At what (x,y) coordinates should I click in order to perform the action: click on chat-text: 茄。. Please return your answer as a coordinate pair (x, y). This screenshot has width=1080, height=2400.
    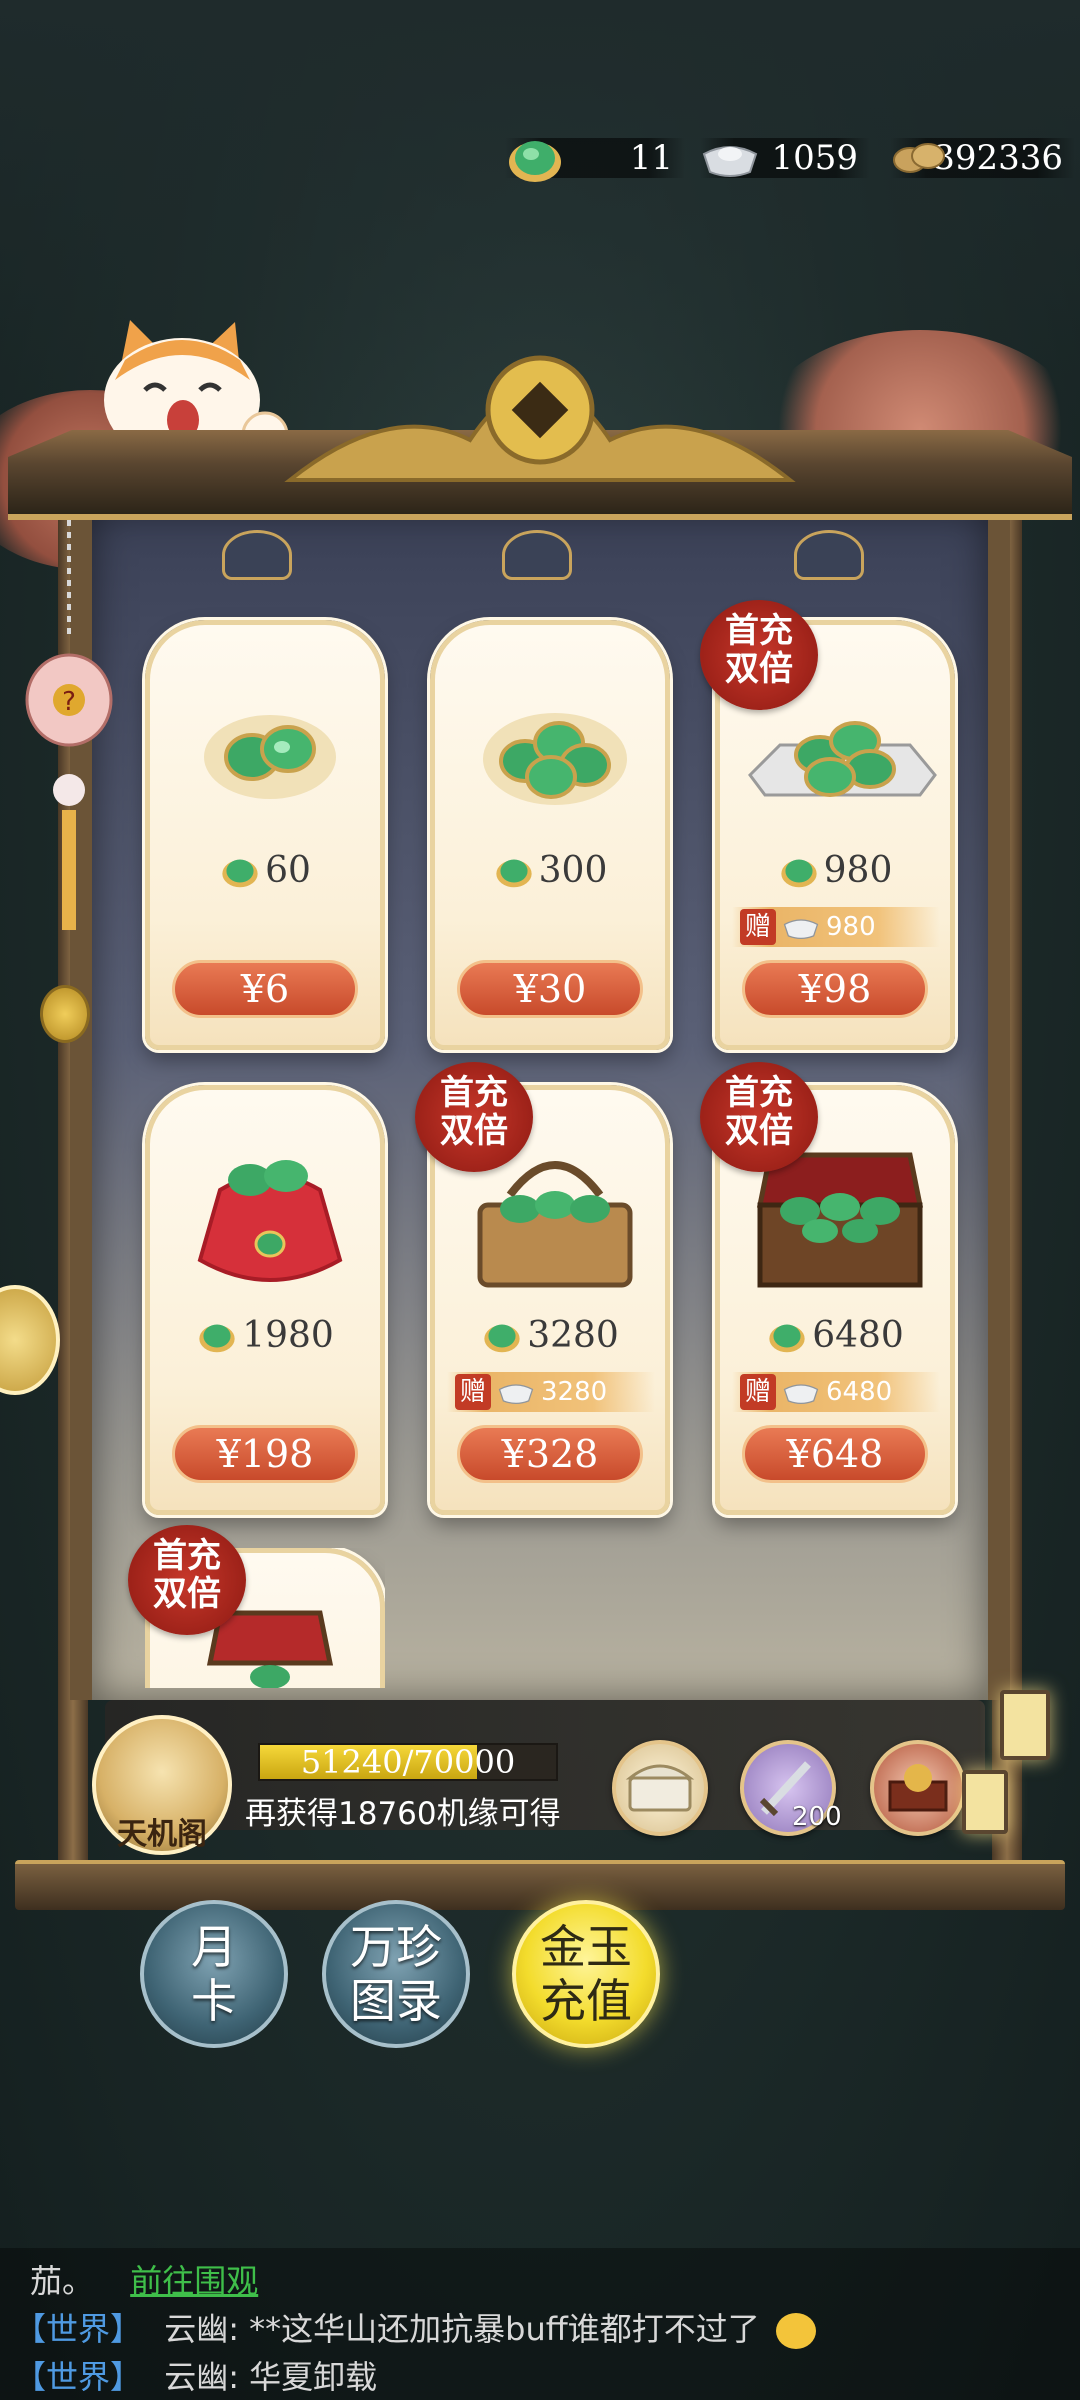
    Looking at the image, I should click on (62, 2281).